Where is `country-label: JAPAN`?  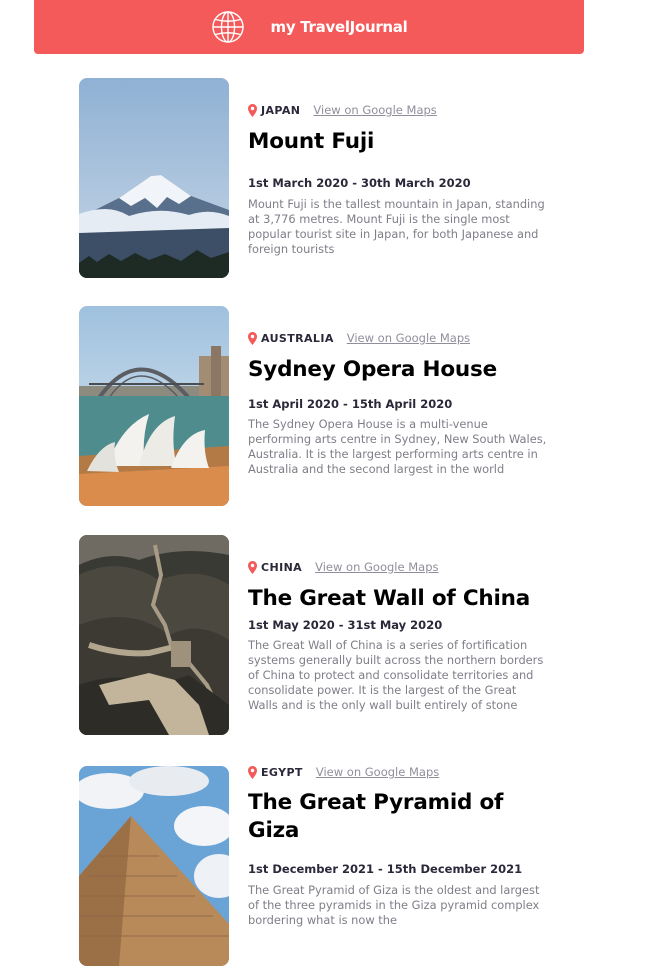
country-label: JAPAN is located at coordinates (281, 110).